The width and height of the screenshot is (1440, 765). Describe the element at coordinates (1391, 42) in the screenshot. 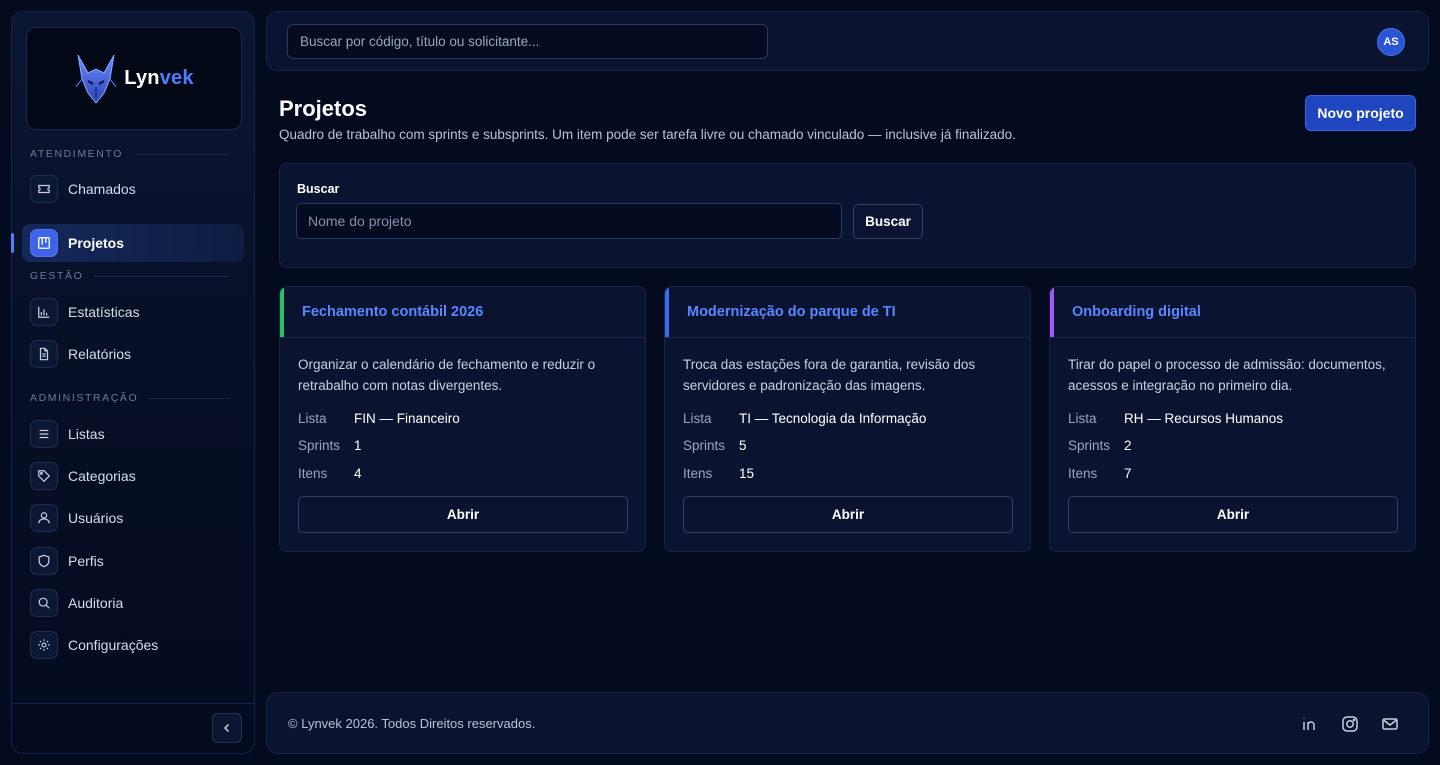

I see `avatar: AS` at that location.